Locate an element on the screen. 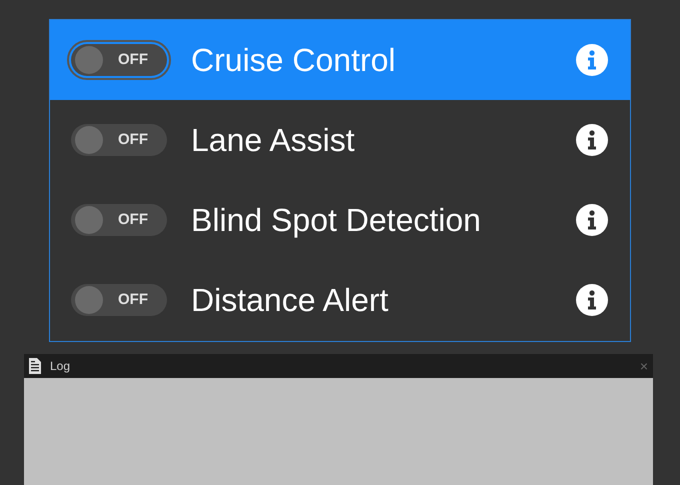 The height and width of the screenshot is (485, 680). feature-label: Blind Spot Detection is located at coordinates (336, 220).